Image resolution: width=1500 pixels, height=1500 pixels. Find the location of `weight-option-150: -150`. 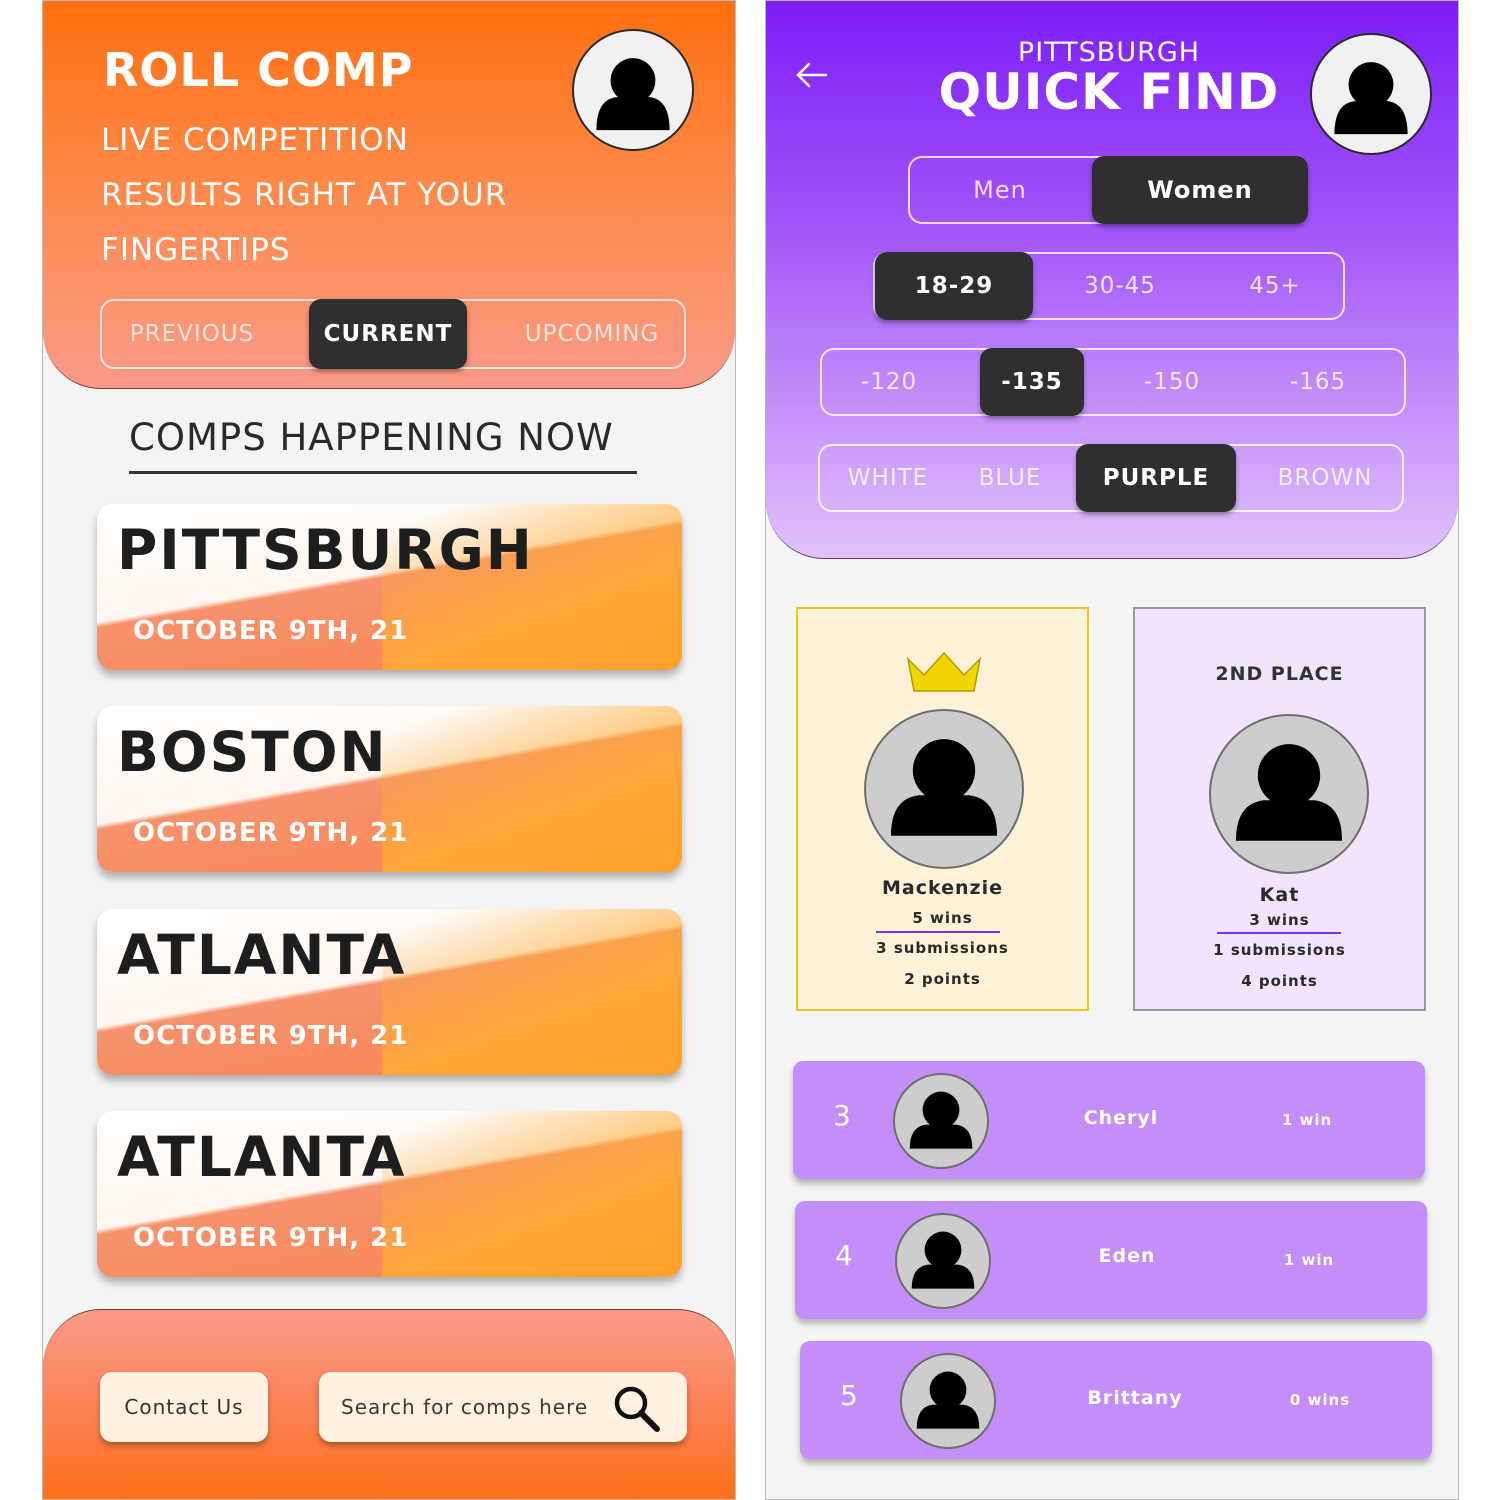

weight-option-150: -150 is located at coordinates (1172, 382).